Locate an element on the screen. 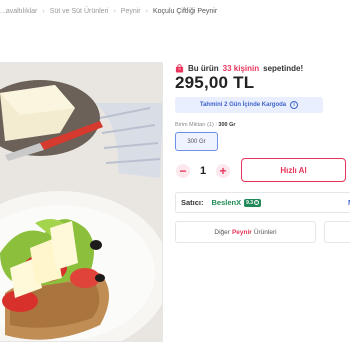  shopping-bag-icon is located at coordinates (179, 68).